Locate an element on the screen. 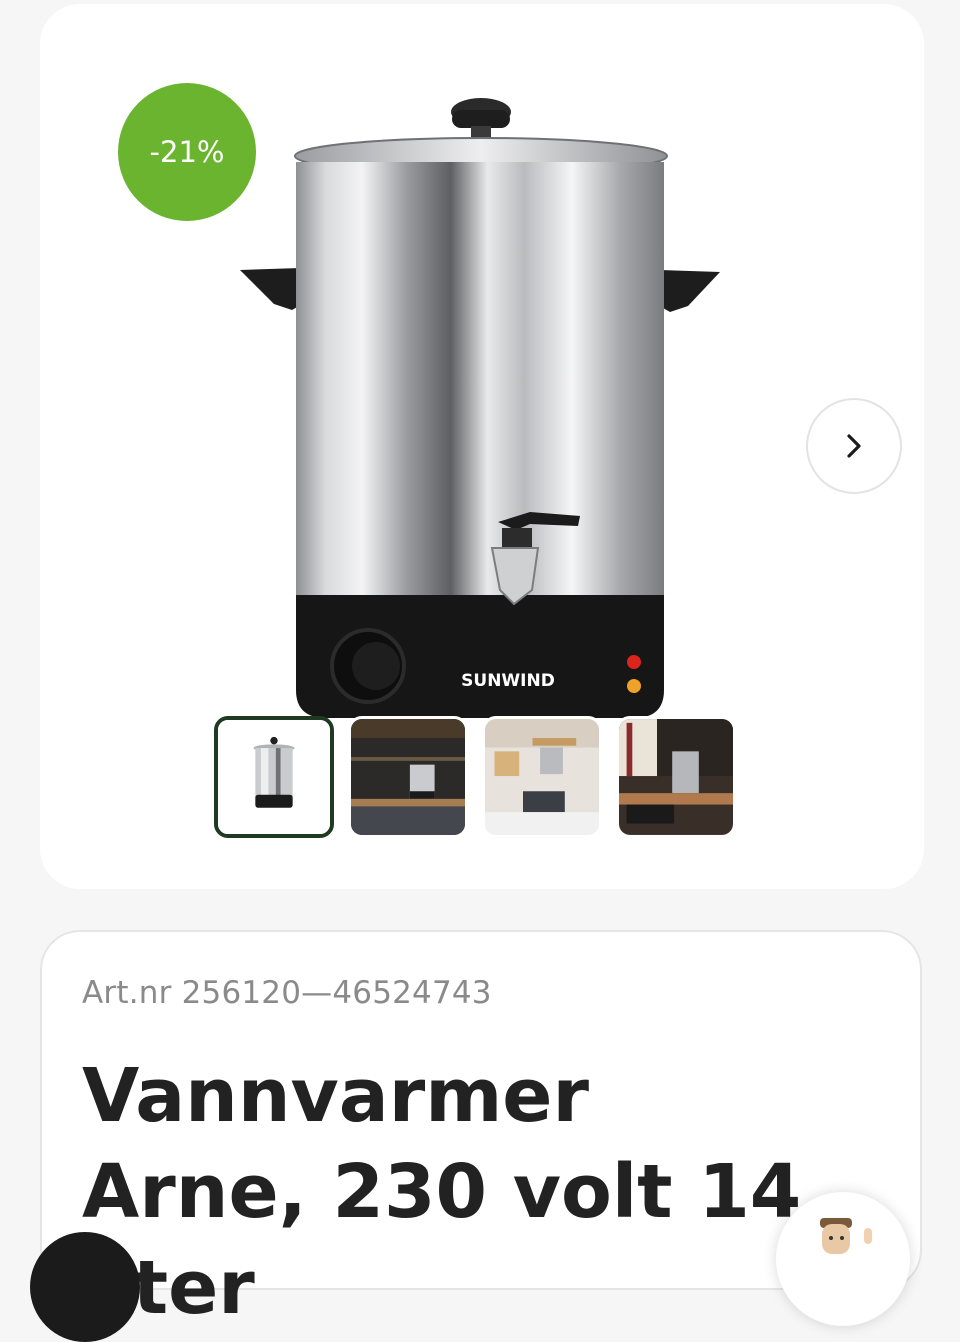  chevron-right-icon is located at coordinates (854, 446).